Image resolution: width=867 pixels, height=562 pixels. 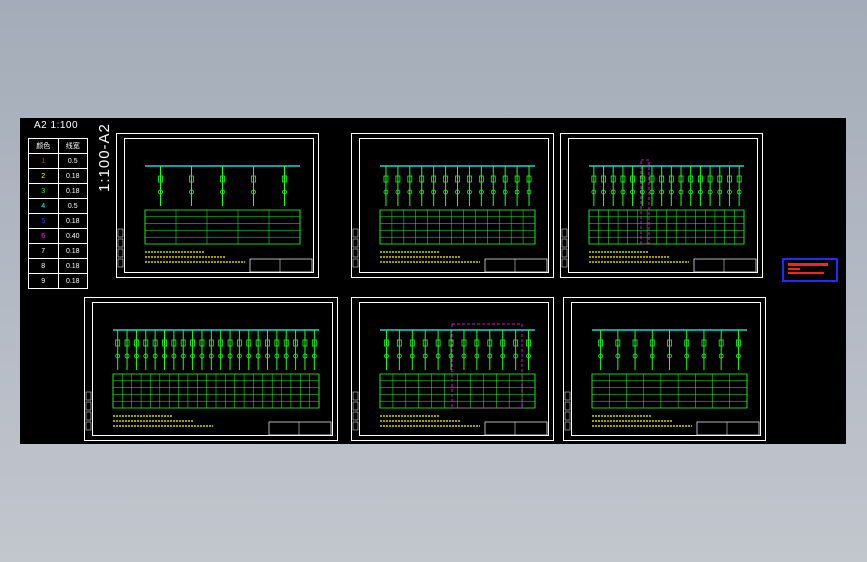 I want to click on pen-number: 1, so click(x=43, y=161).